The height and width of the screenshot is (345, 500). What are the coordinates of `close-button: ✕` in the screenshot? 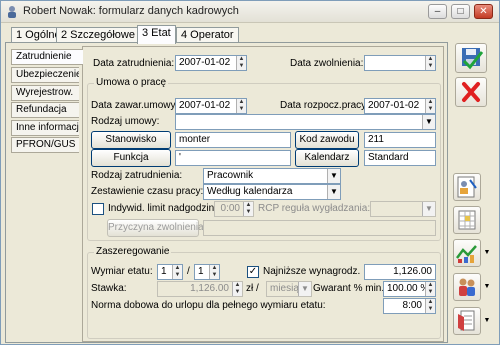 It's located at (483, 11).